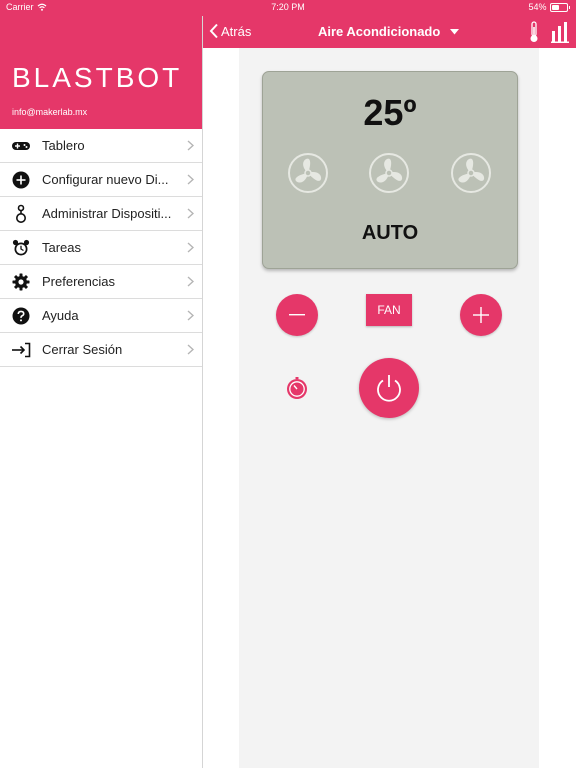 The image size is (576, 768). What do you see at coordinates (221, 408) in the screenshot?
I see `content-gutter-left` at bounding box center [221, 408].